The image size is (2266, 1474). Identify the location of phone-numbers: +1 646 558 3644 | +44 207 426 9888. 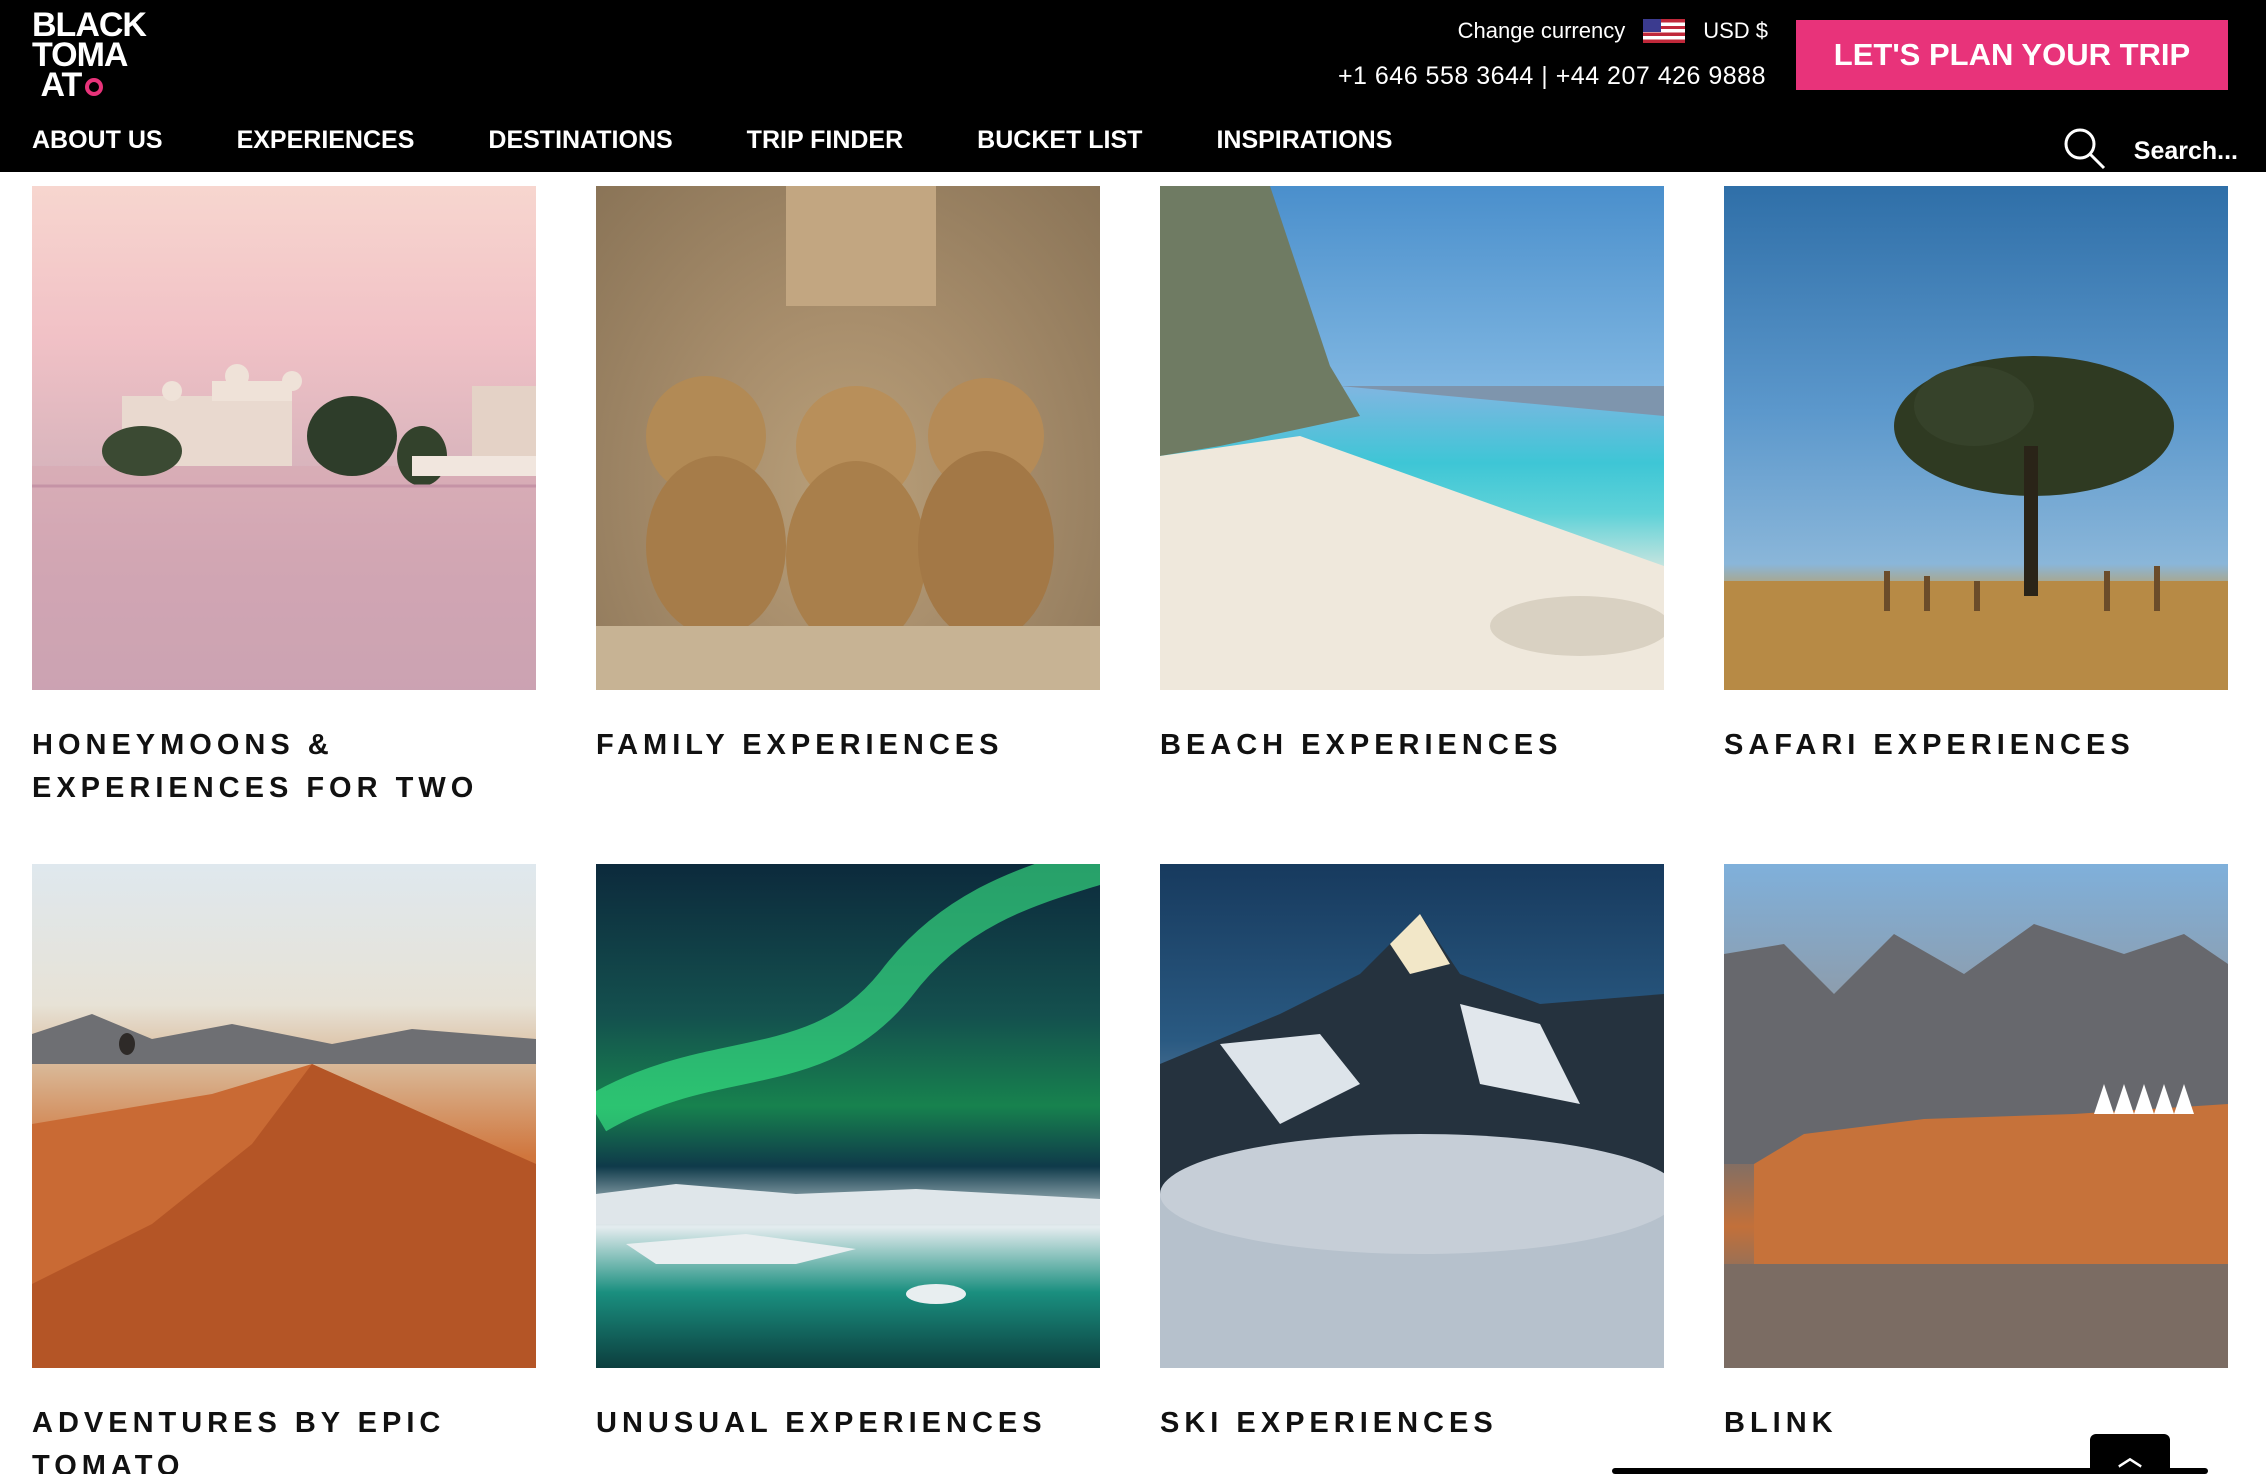
(1552, 76).